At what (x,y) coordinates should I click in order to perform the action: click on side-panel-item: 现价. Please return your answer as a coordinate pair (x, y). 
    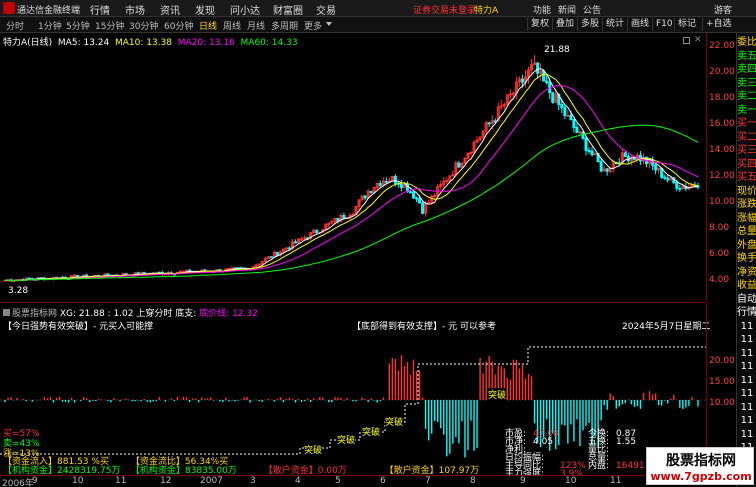
    Looking at the image, I should click on (746, 191).